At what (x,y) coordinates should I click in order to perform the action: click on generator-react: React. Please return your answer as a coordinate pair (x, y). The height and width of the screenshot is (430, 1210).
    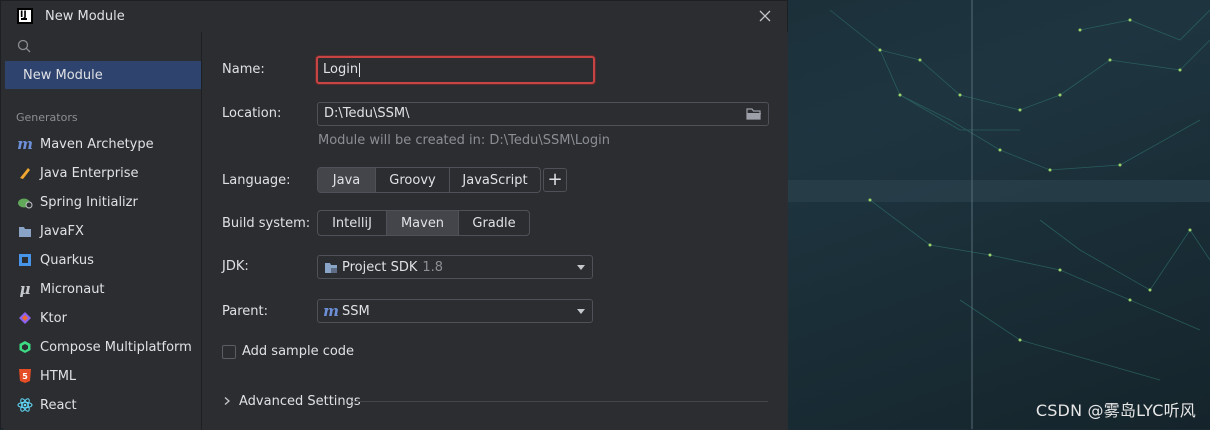
    Looking at the image, I should click on (103, 405).